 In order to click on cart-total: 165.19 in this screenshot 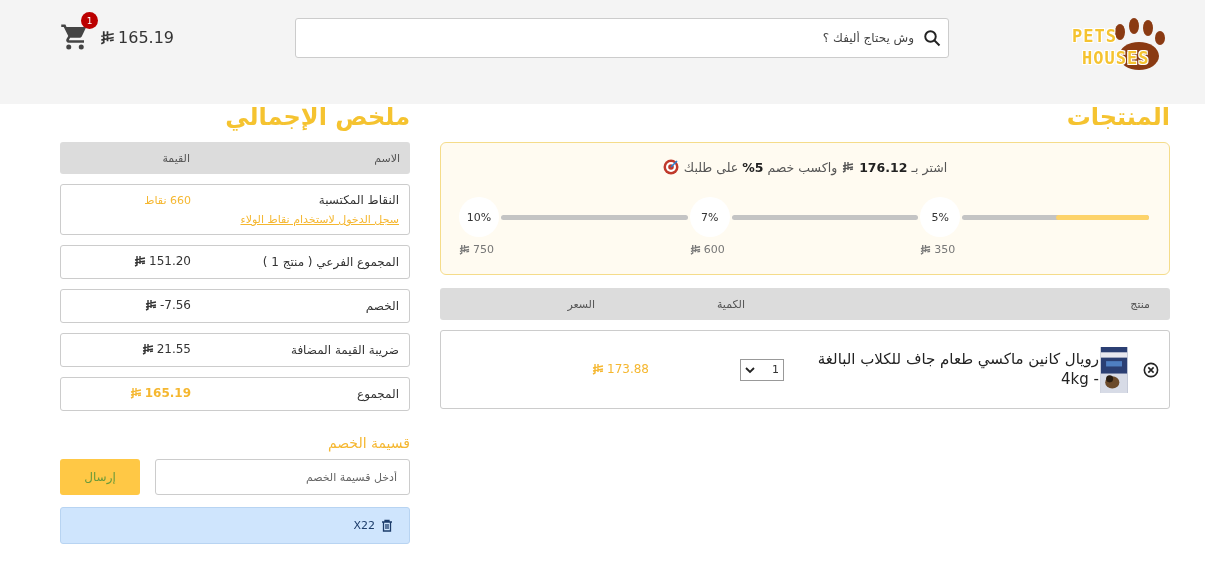, I will do `click(146, 37)`.